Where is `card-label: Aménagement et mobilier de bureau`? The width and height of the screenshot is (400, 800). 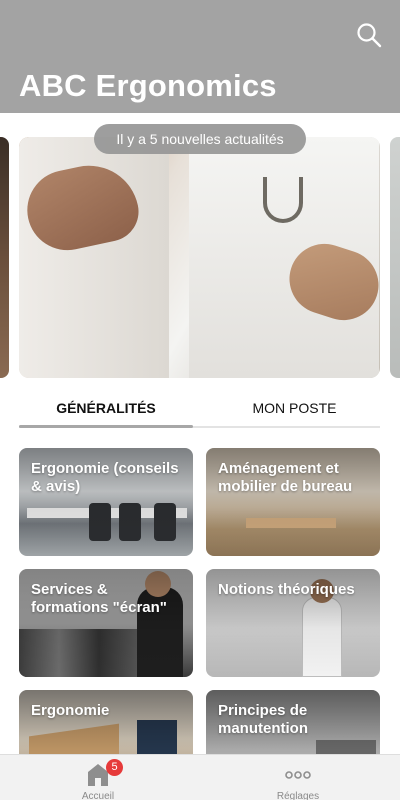 card-label: Aménagement et mobilier de bureau is located at coordinates (285, 477).